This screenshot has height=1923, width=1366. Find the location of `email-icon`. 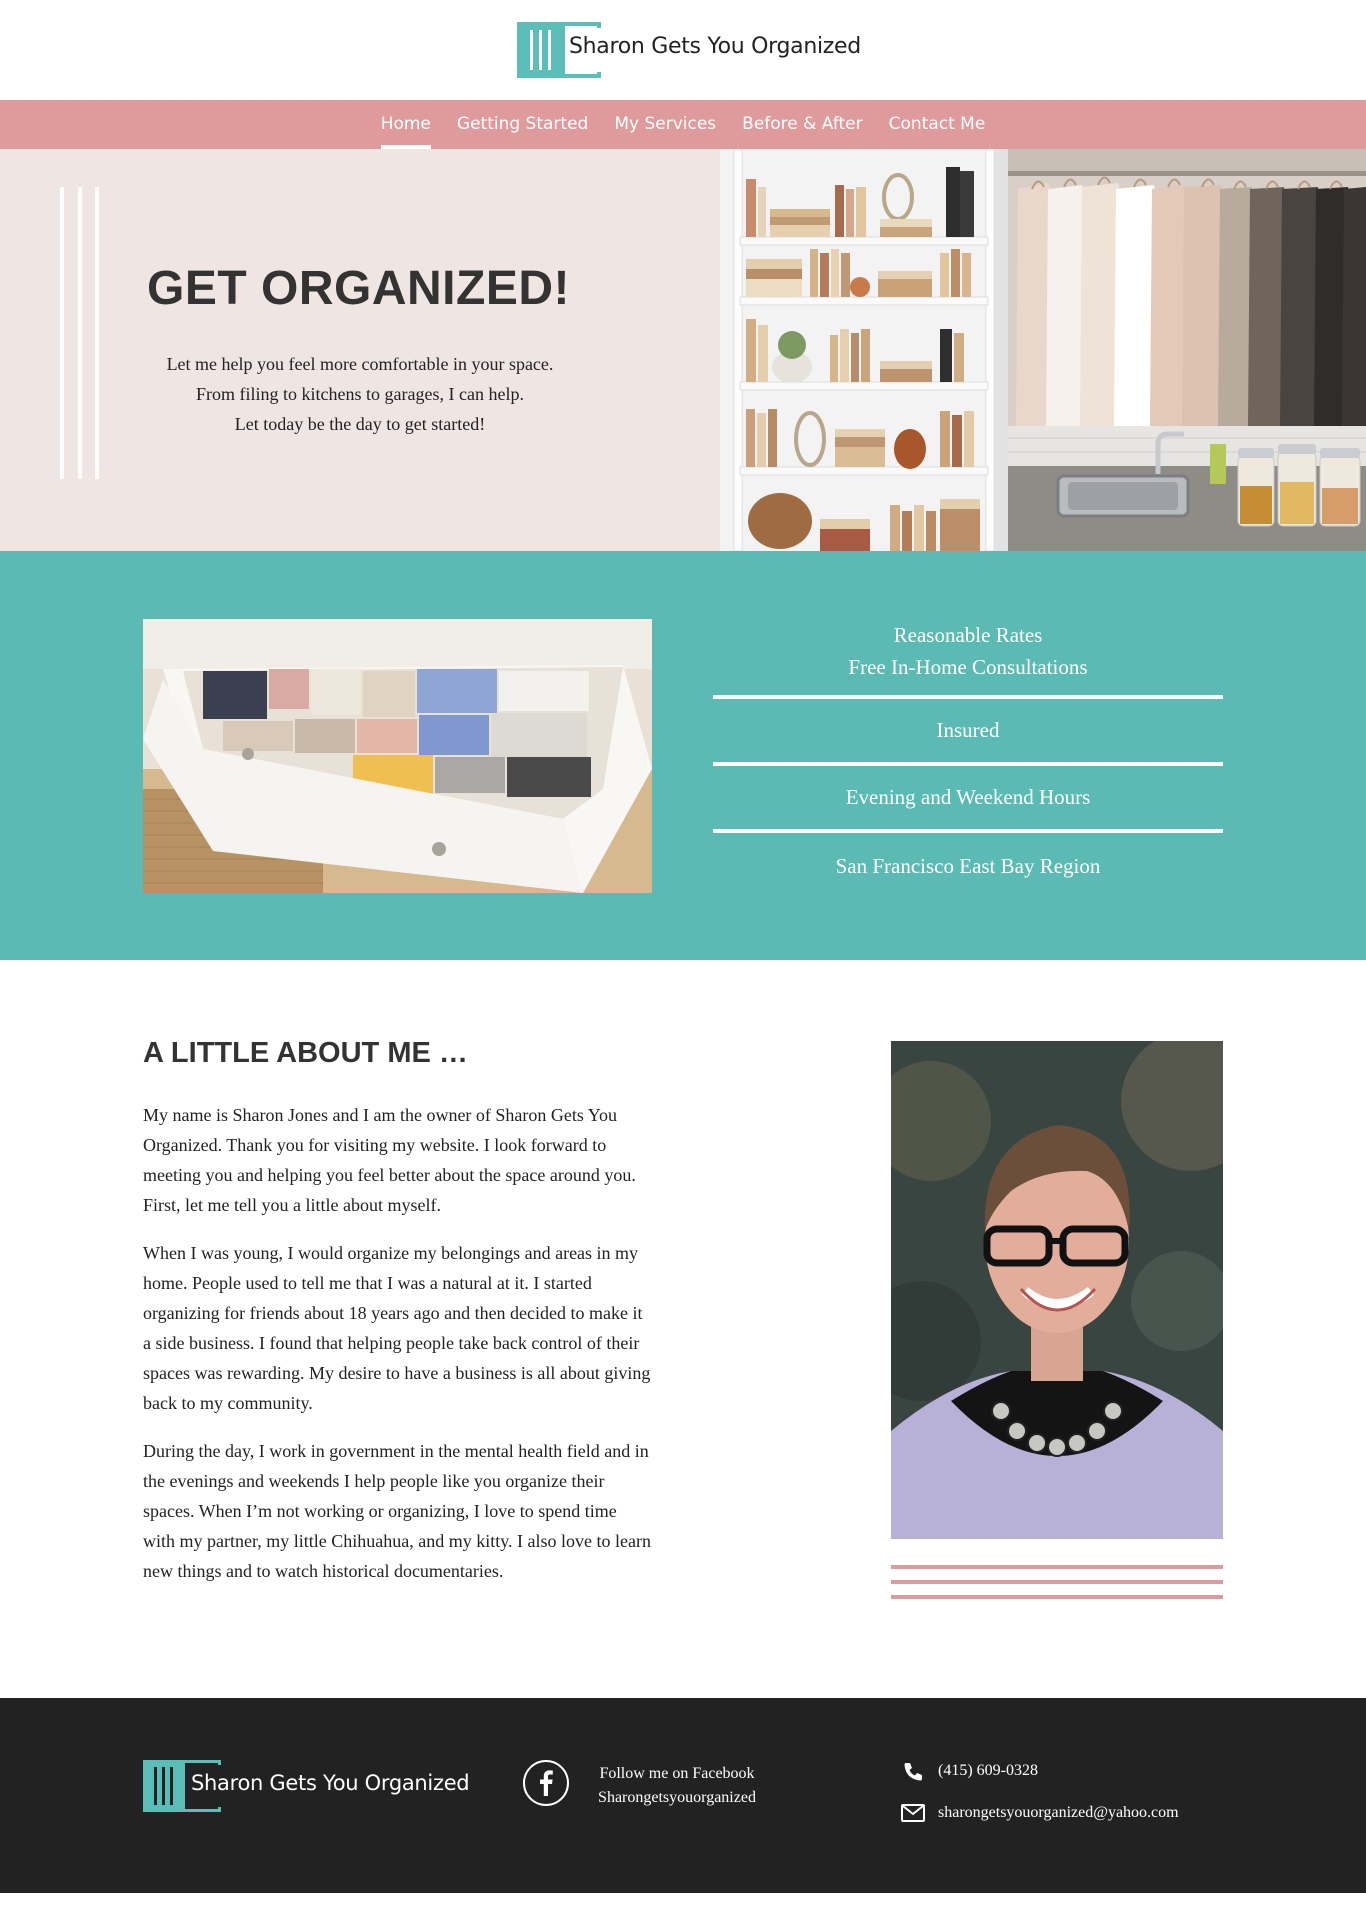

email-icon is located at coordinates (913, 1813).